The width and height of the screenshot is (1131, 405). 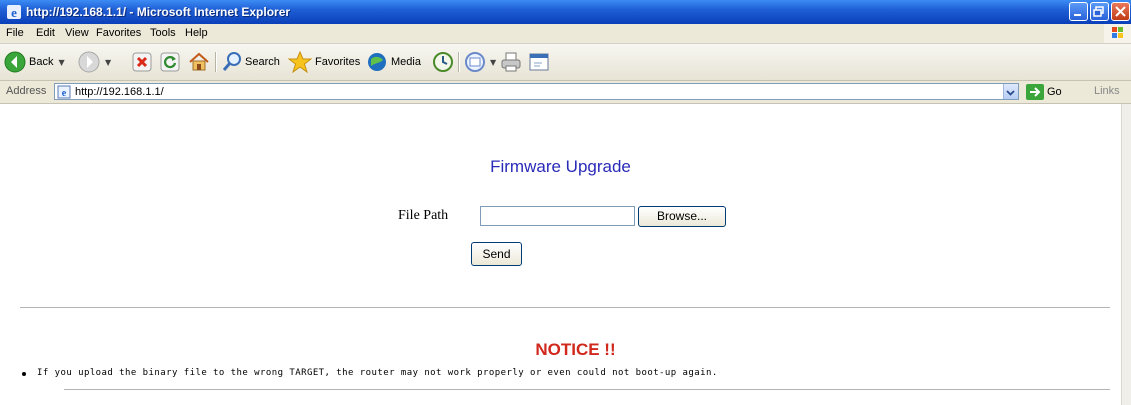 What do you see at coordinates (118, 33) in the screenshot?
I see `menu-favorites: Favorites` at bounding box center [118, 33].